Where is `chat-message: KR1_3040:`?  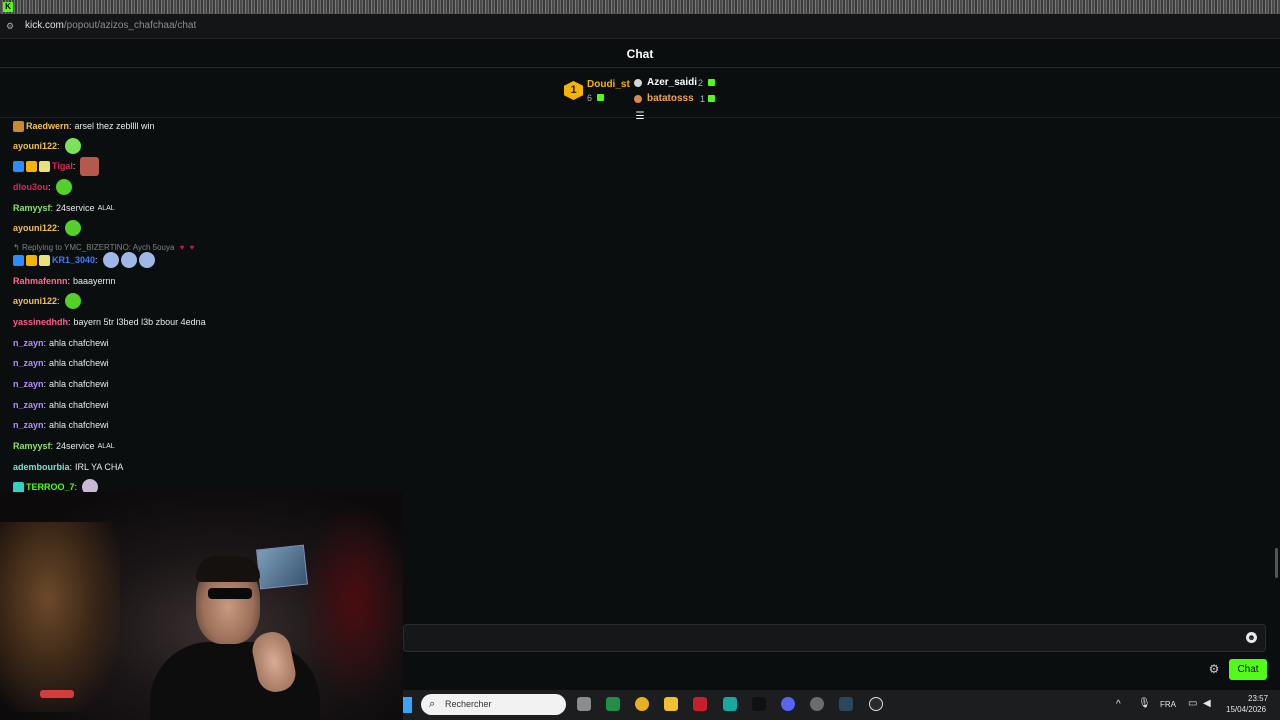
chat-message: KR1_3040: is located at coordinates (84, 260).